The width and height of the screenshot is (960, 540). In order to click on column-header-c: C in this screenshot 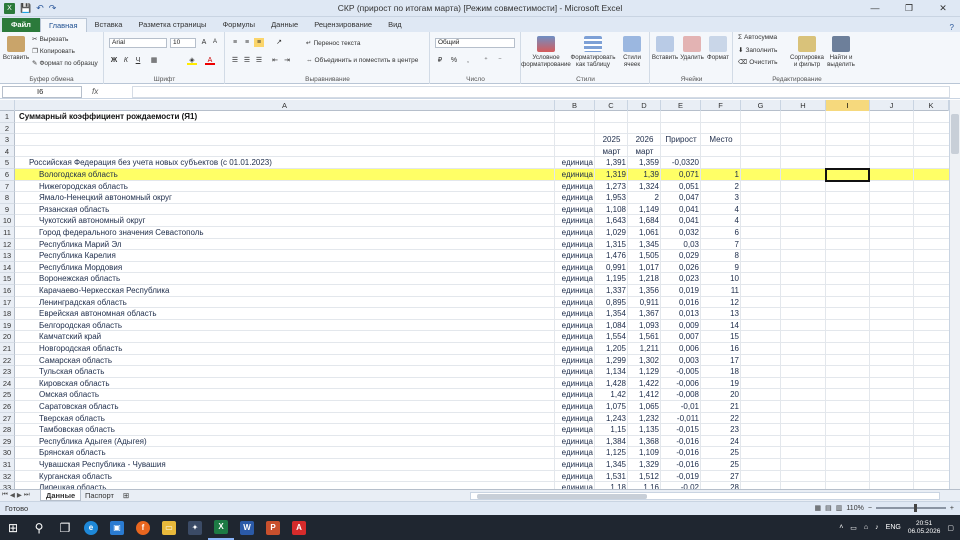, I will do `click(611, 105)`.